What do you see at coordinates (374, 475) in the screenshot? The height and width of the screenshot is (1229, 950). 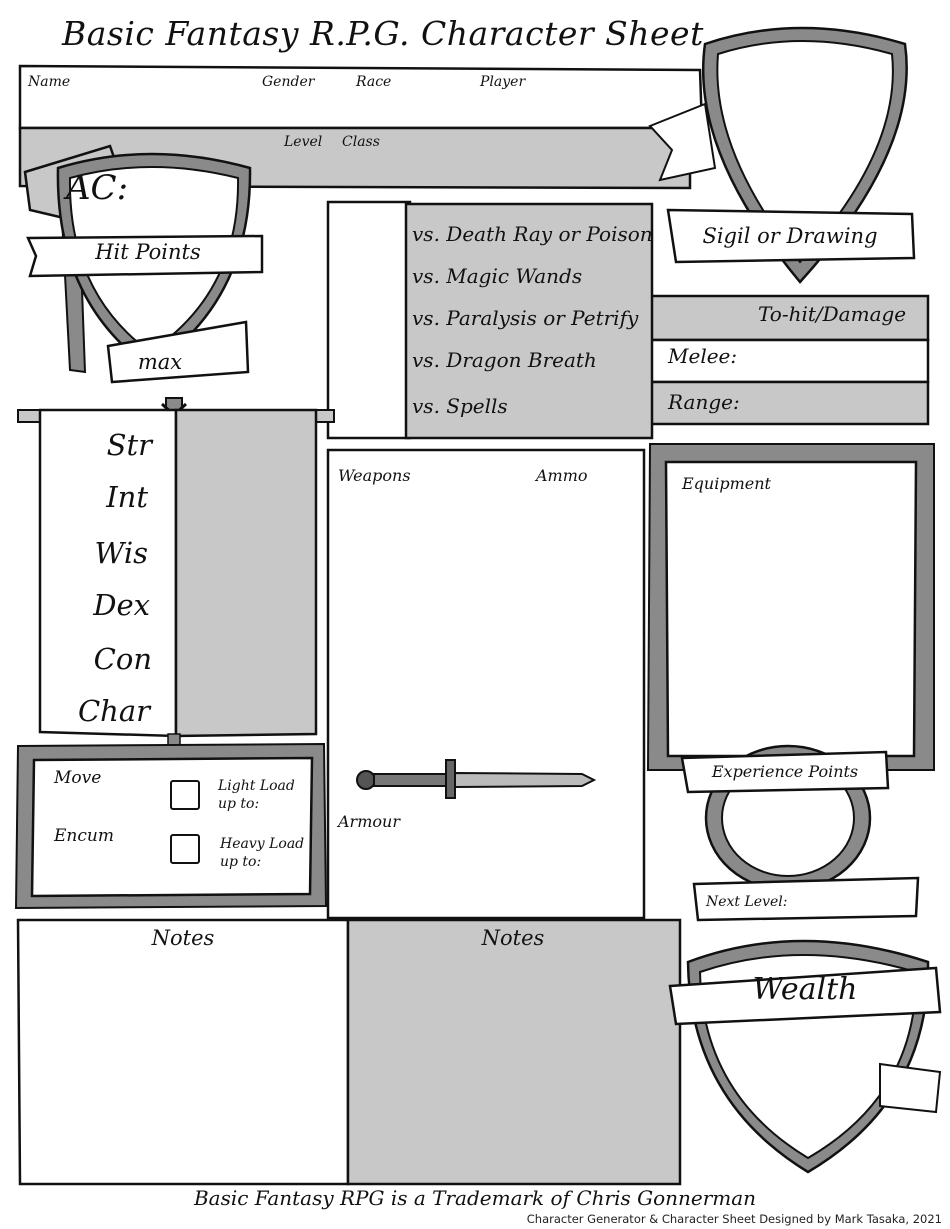 I see `weapons-label: Weapons` at bounding box center [374, 475].